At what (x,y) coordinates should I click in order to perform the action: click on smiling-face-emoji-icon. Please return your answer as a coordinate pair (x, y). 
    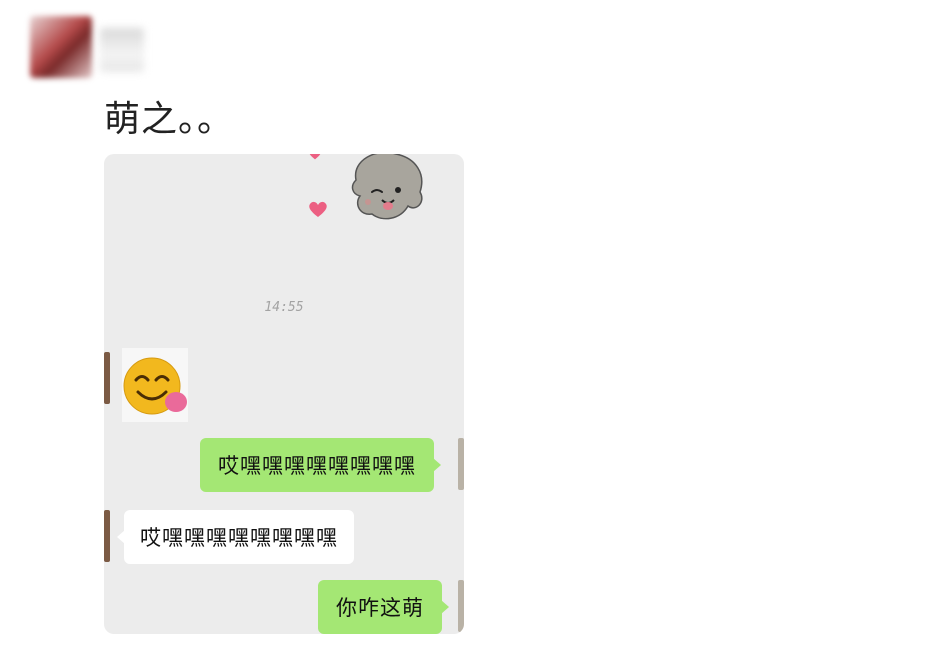
    Looking at the image, I should click on (155, 386).